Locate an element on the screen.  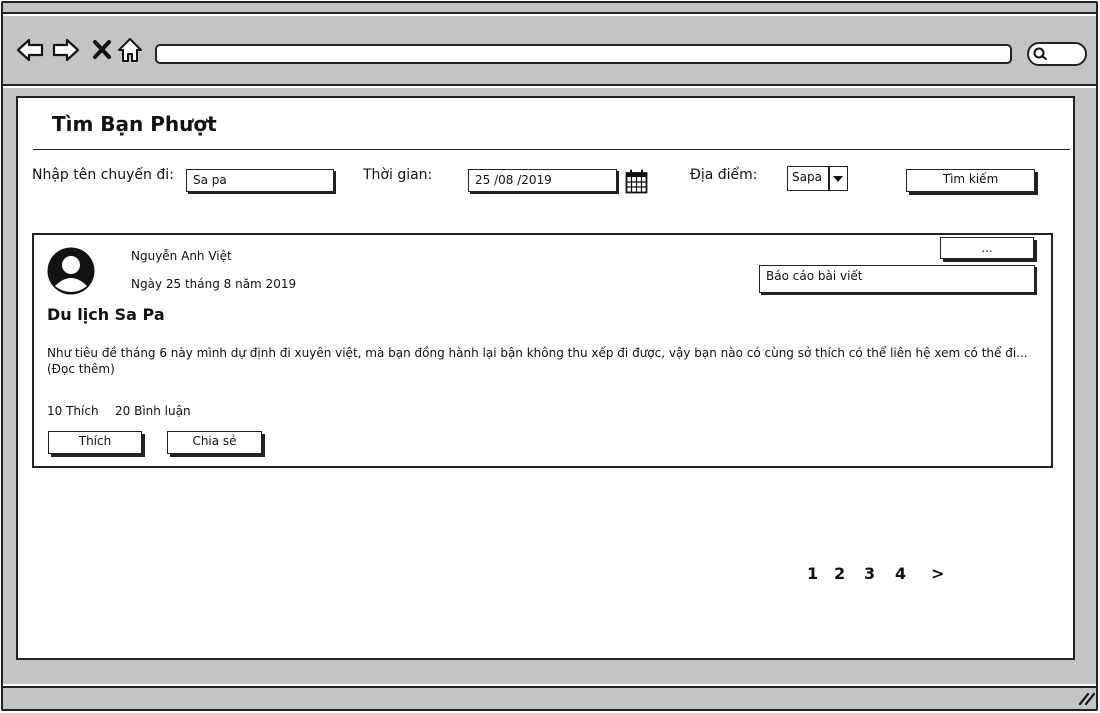
page-link-2: 2 is located at coordinates (839, 573).